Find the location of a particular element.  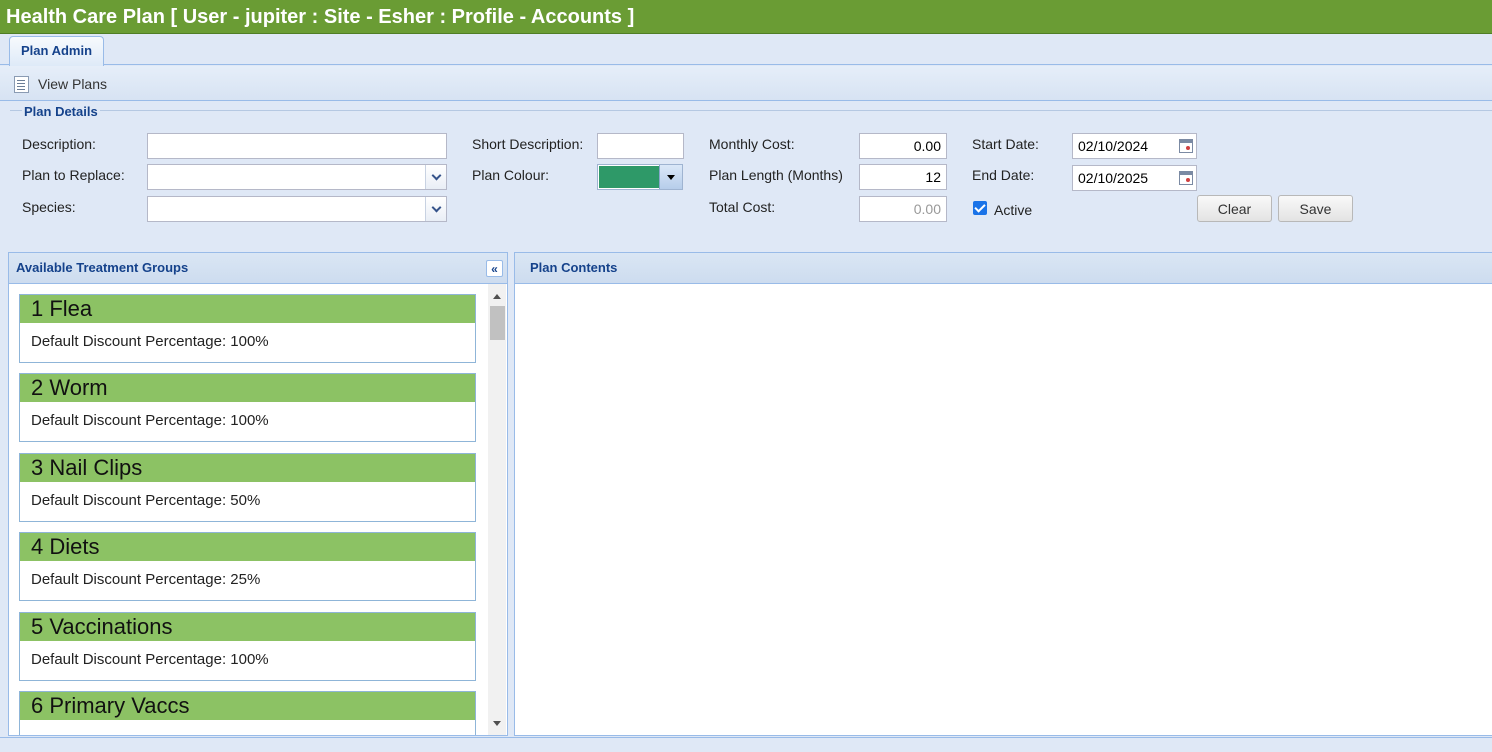

treatment-group-item: 6 Primary Vaccs is located at coordinates (247, 713).